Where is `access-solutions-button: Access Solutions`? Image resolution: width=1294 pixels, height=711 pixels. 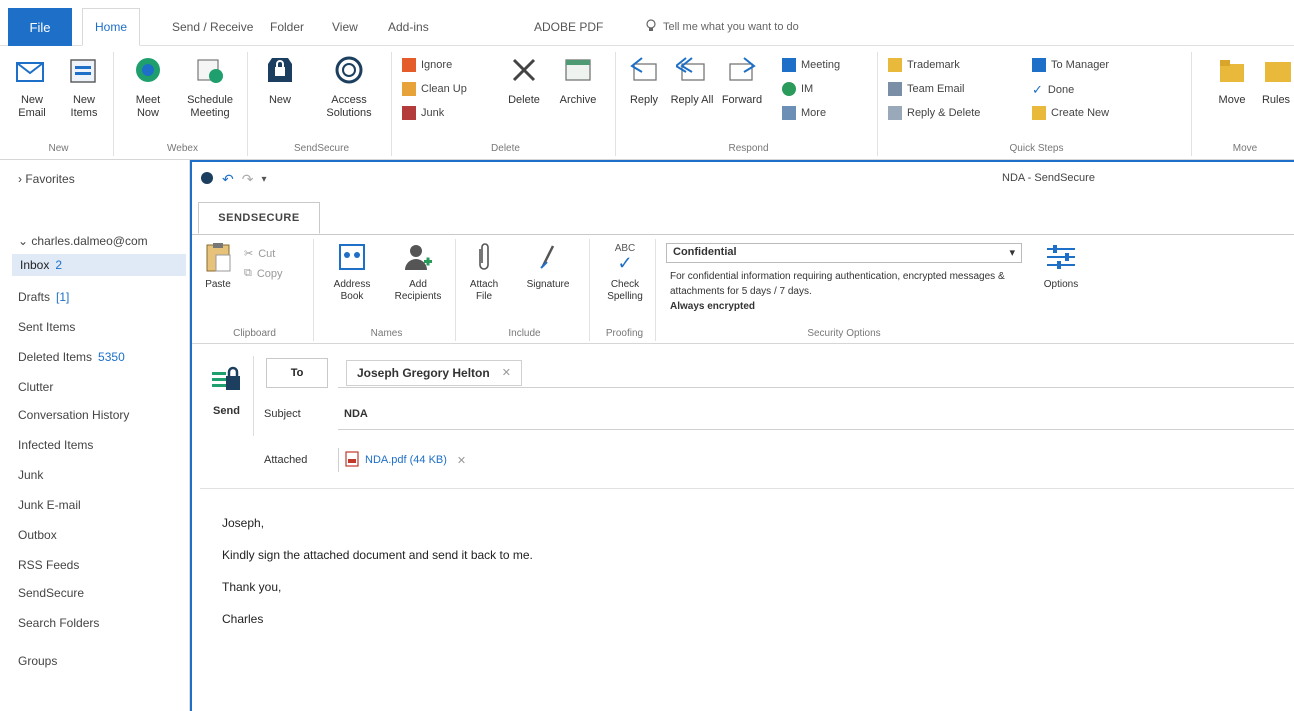 access-solutions-button: Access Solutions is located at coordinates (349, 86).